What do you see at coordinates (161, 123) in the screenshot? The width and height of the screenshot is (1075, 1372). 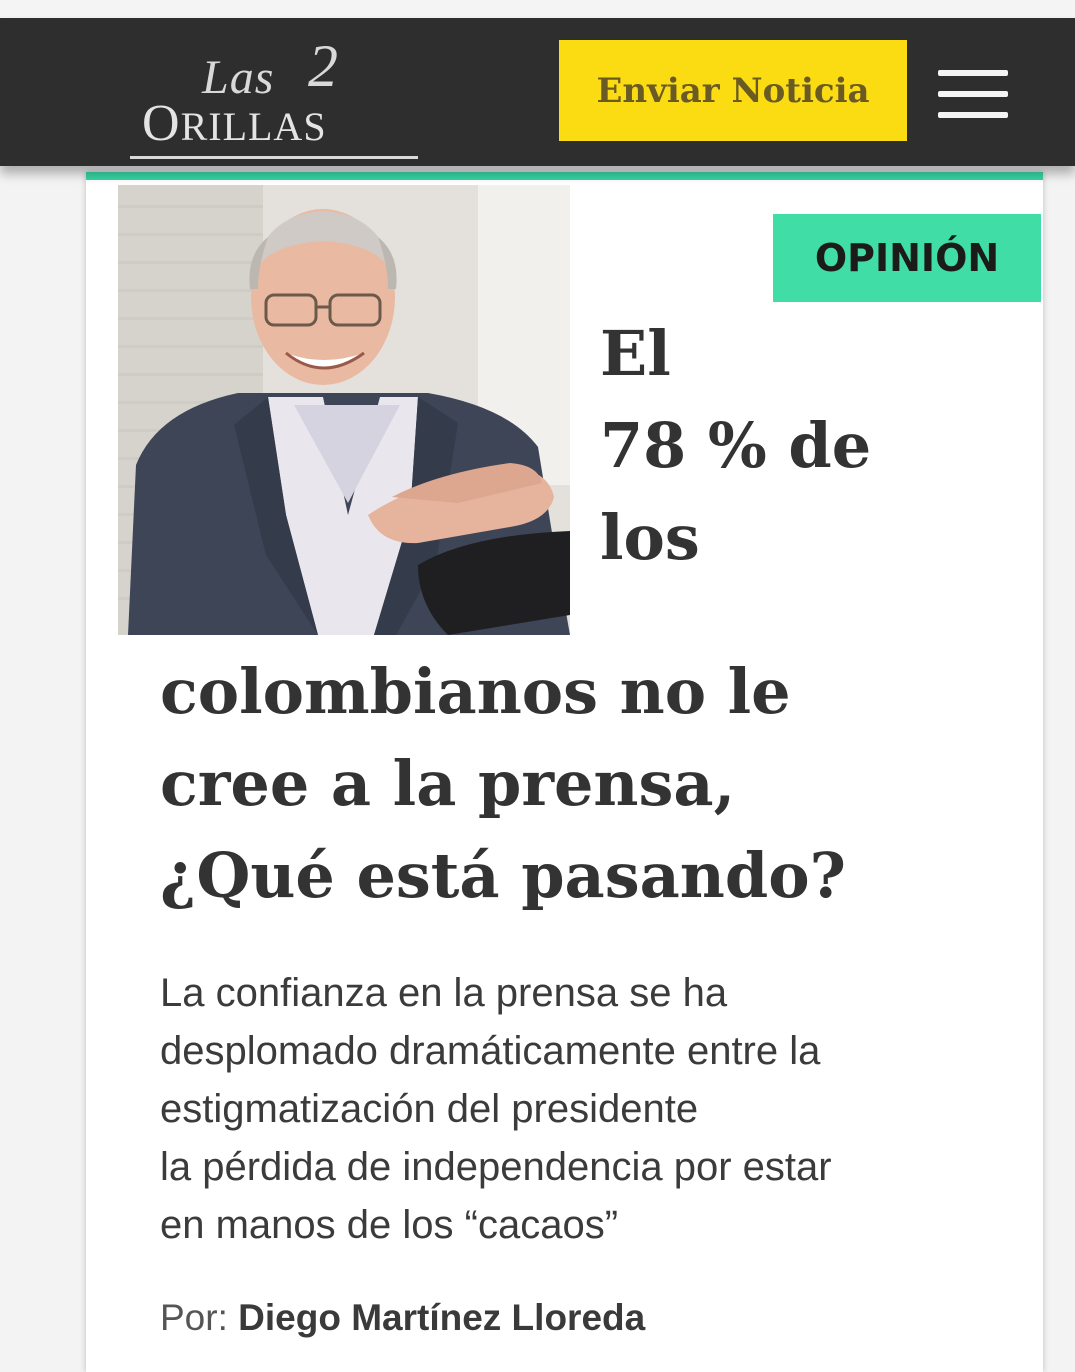 I see `logo-orillas-initial: O` at bounding box center [161, 123].